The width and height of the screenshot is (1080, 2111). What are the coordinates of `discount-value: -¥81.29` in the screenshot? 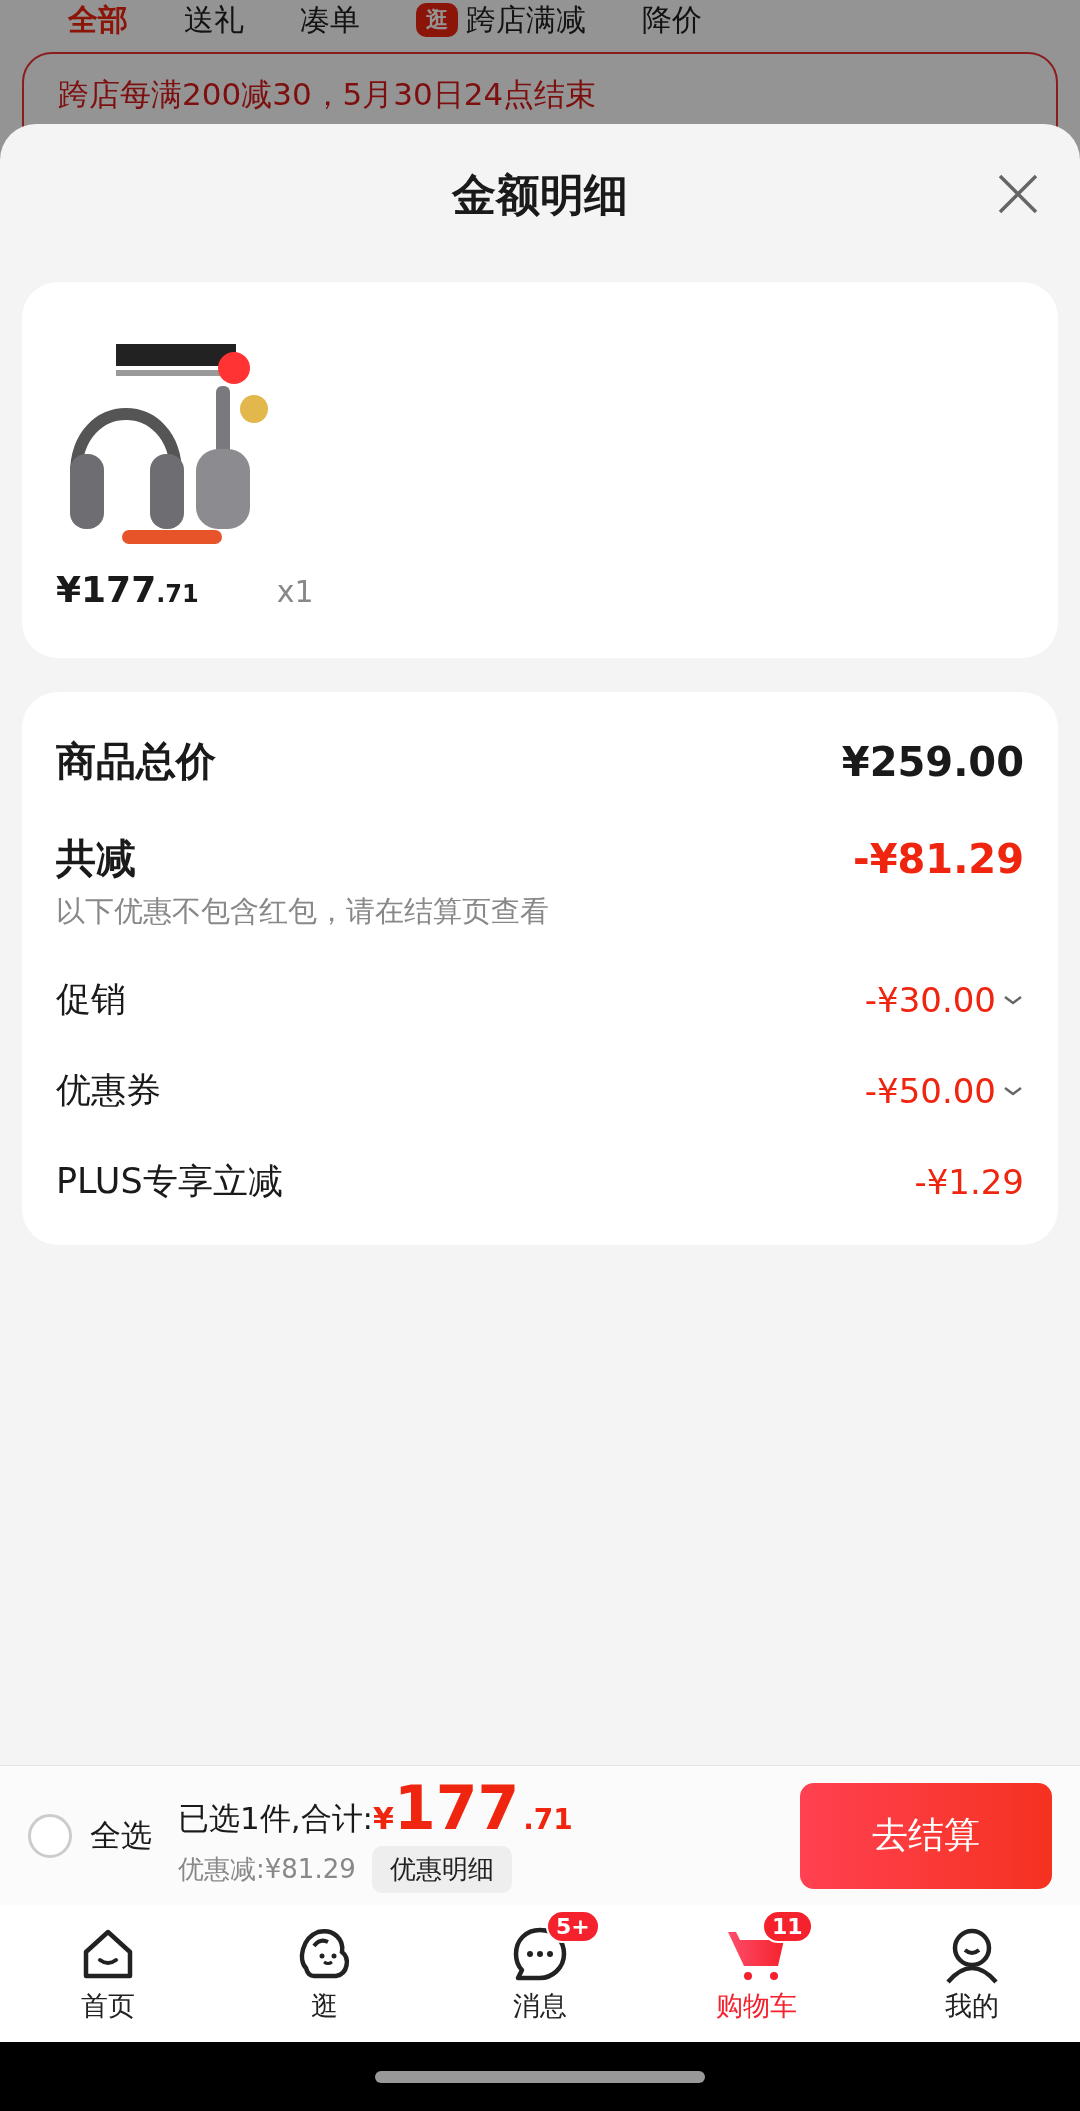 It's located at (938, 858).